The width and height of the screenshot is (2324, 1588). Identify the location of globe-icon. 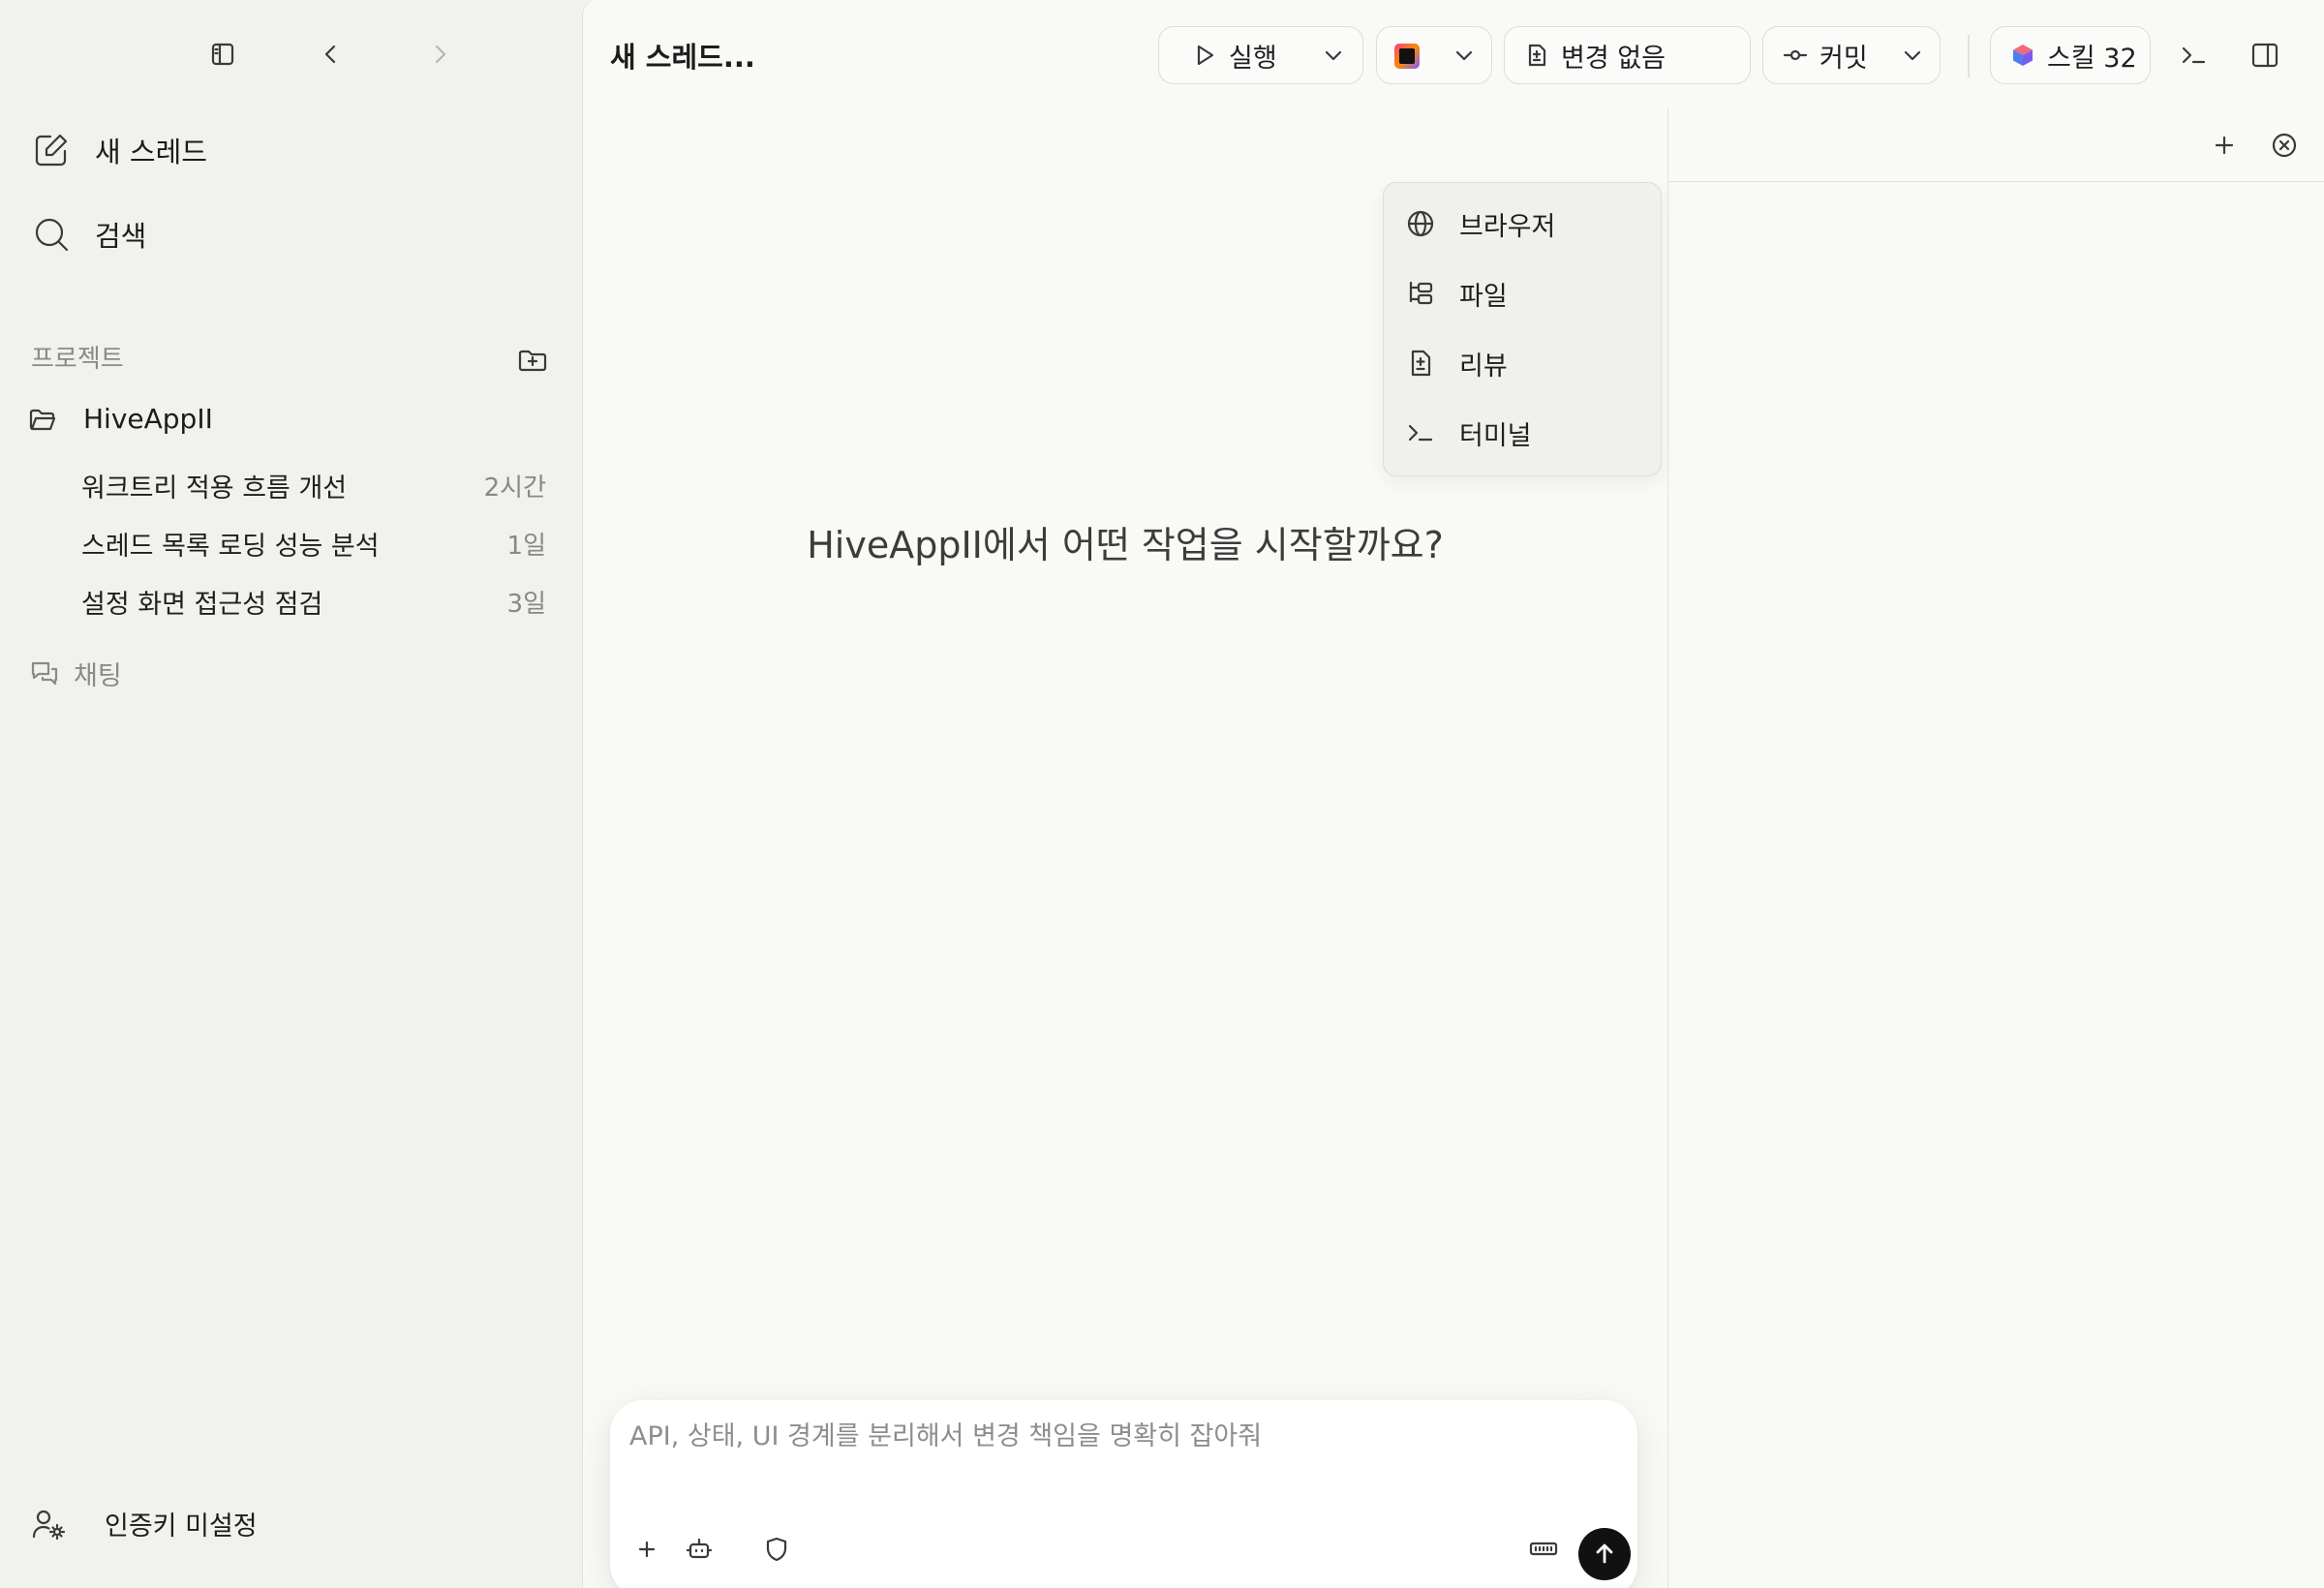
(1421, 223).